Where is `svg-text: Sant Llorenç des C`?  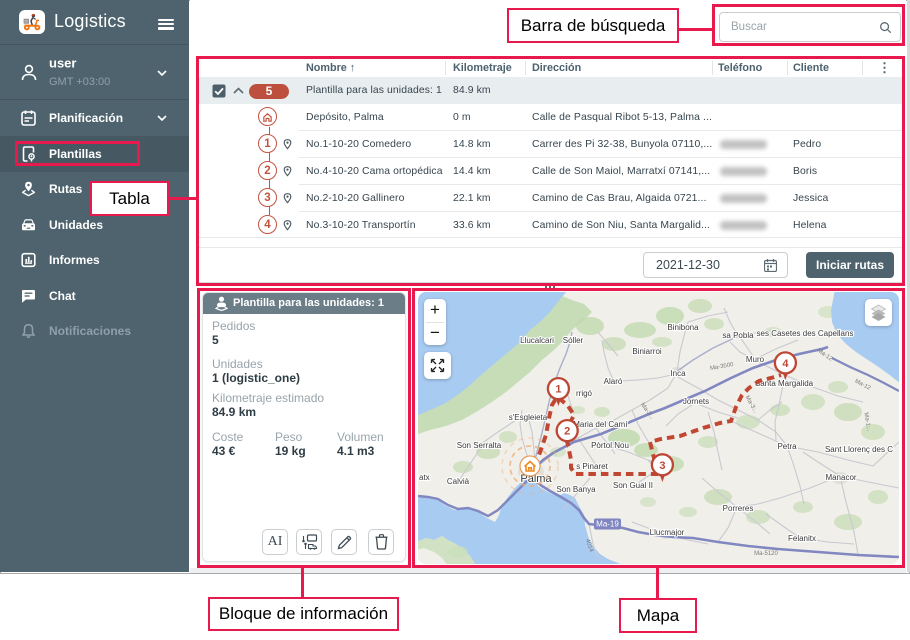 svg-text: Sant Llorenç des C is located at coordinates (859, 449).